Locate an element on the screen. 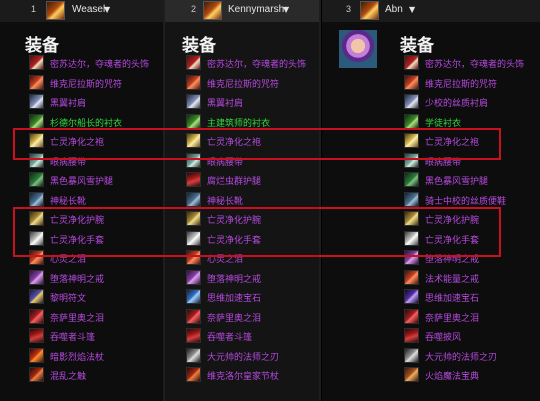  equipment-item: 火焰魔法宝典 is located at coordinates (472, 376).